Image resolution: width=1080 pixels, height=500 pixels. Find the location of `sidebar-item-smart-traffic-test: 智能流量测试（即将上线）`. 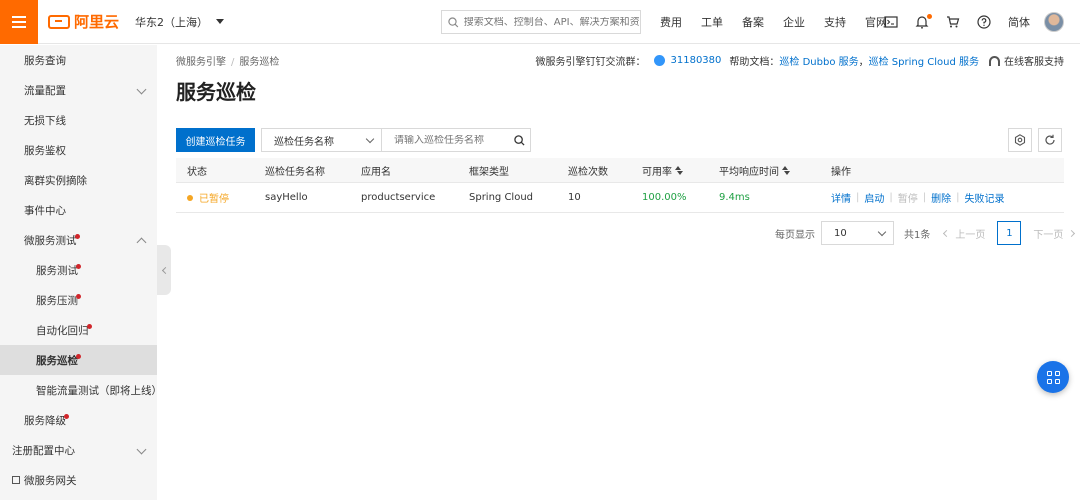

sidebar-item-smart-traffic-test: 智能流量测试（即将上线） is located at coordinates (81, 390).